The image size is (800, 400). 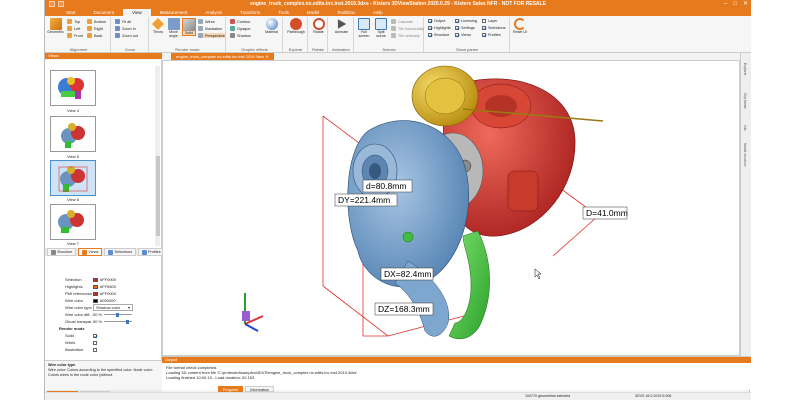 I want to click on illustration-checkbox, so click(x=95, y=349).